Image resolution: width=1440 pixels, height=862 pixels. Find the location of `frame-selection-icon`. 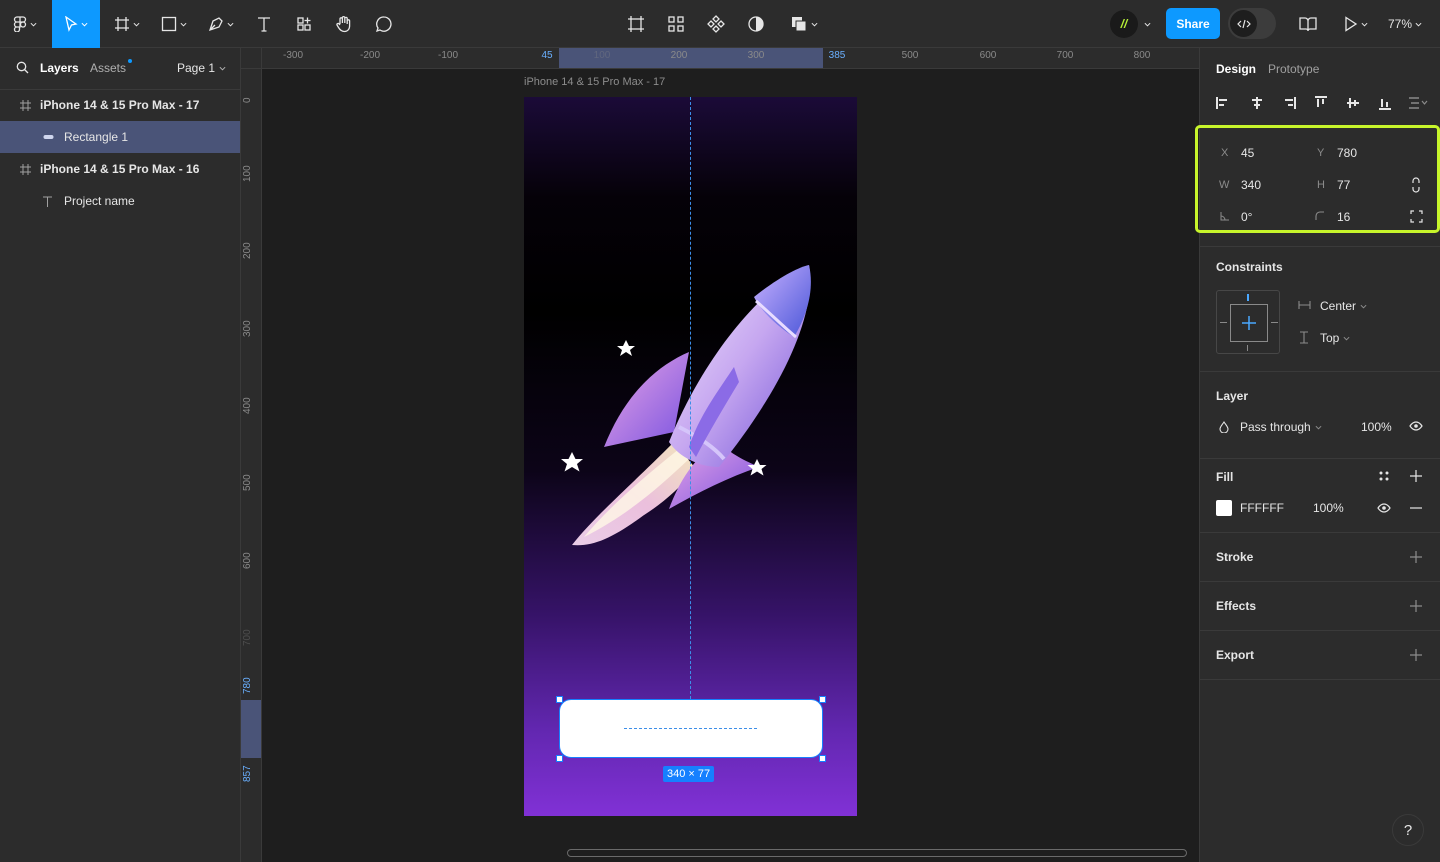

frame-selection-icon is located at coordinates (636, 24).